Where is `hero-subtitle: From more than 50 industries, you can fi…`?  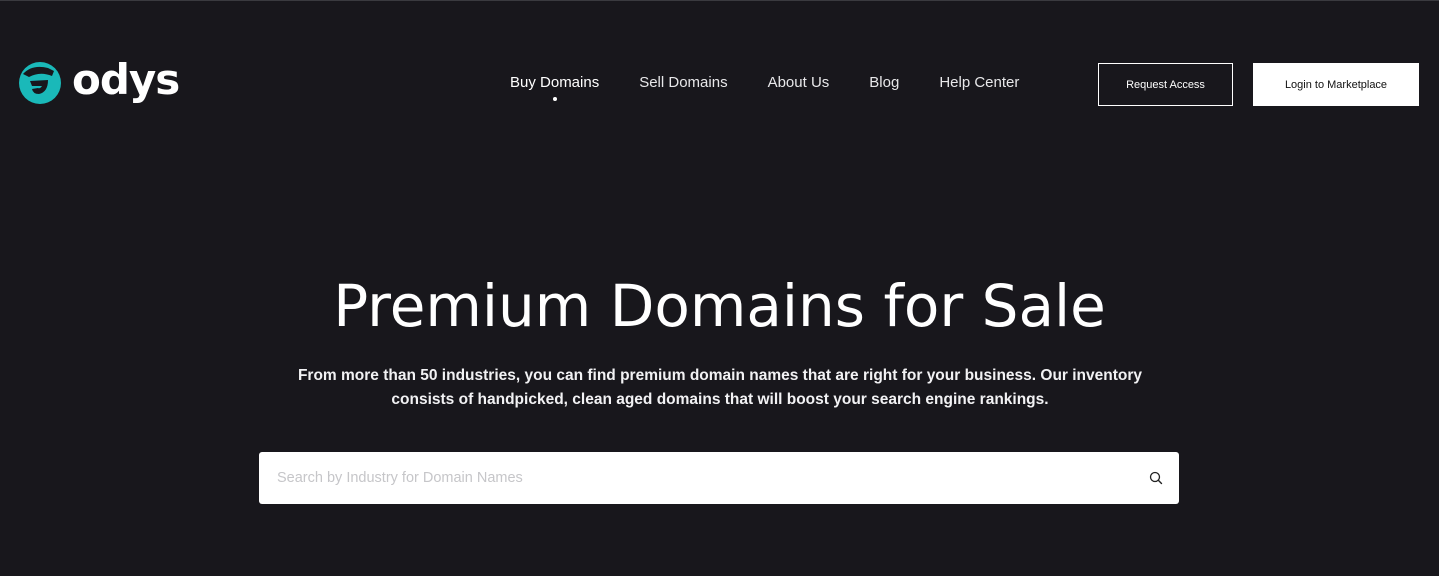 hero-subtitle: From more than 50 industries, you can fi… is located at coordinates (720, 387).